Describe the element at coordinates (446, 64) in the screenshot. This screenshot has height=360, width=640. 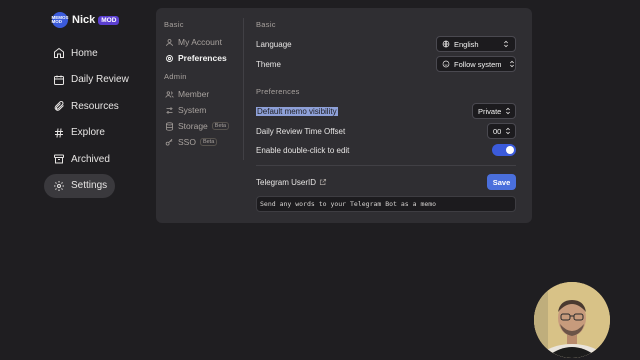
I see `smile-icon` at that location.